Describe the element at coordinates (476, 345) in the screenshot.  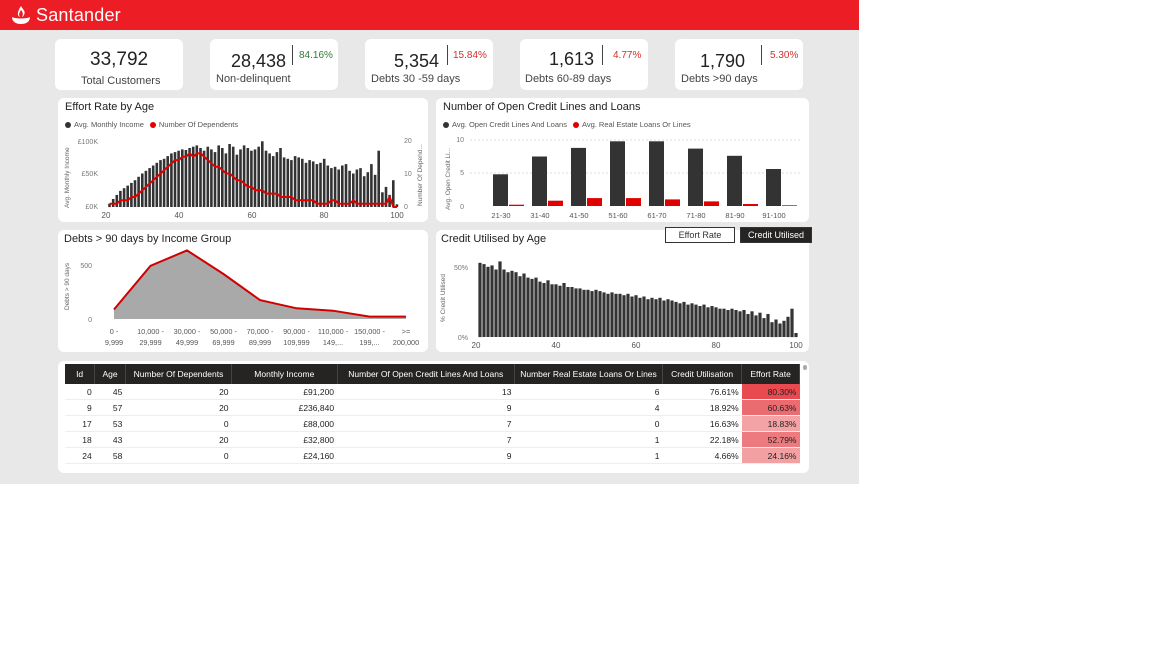
I see `x-tick: 20` at that location.